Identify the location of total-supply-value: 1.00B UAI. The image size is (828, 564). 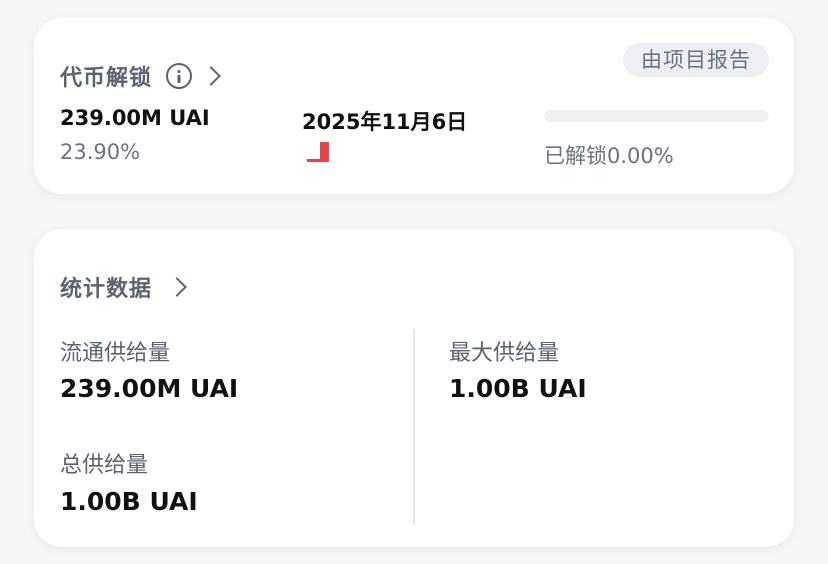
(129, 501).